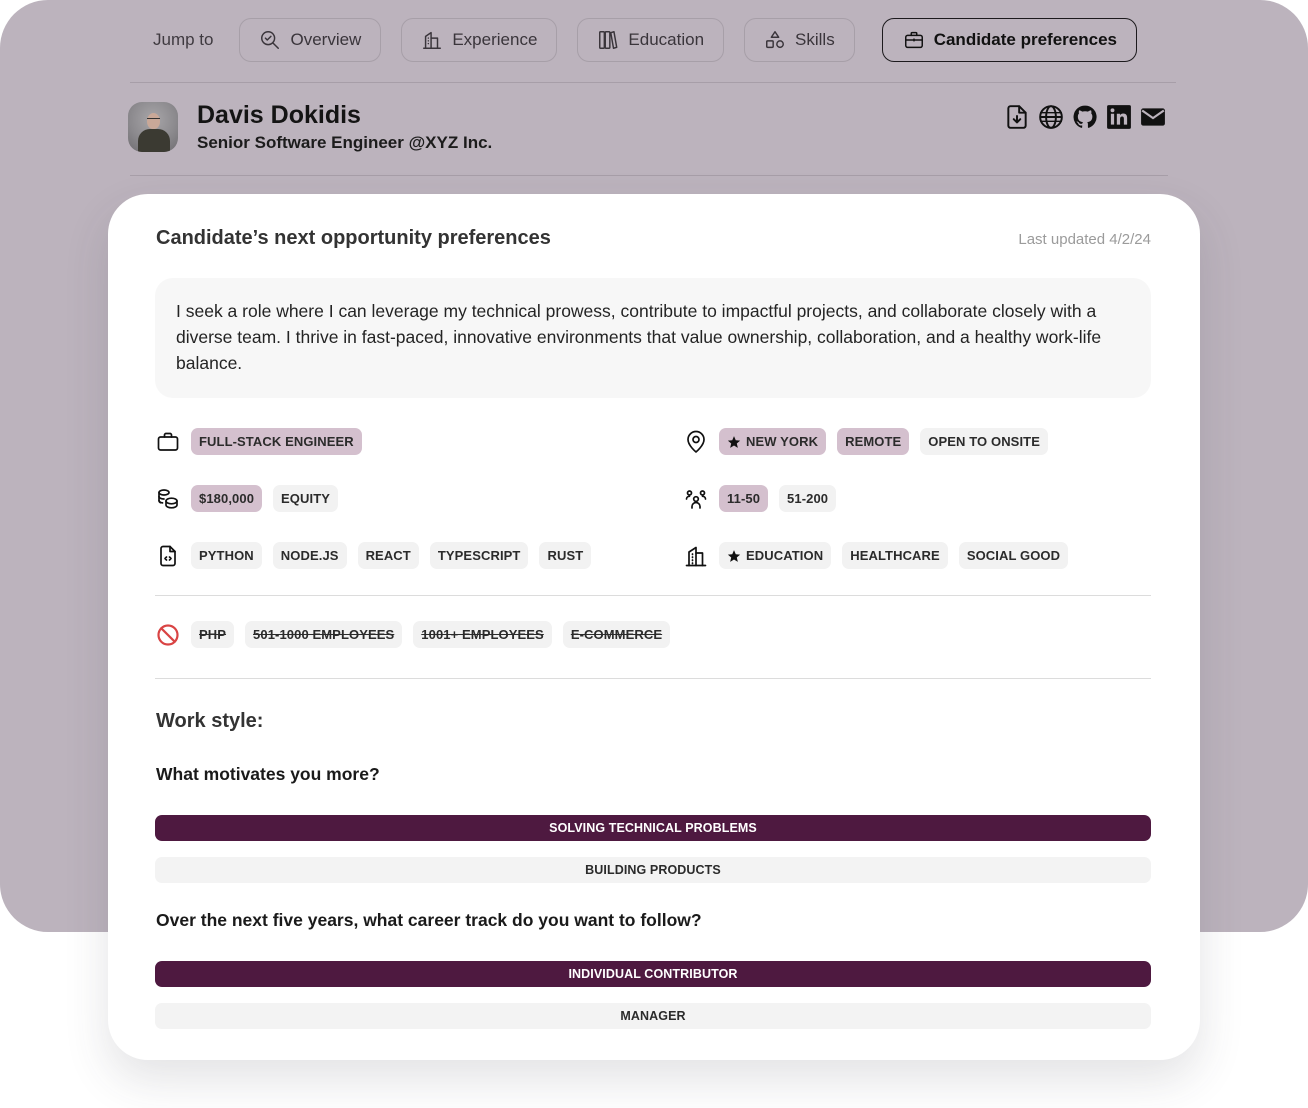 This screenshot has height=1108, width=1308. Describe the element at coordinates (210, 721) in the screenshot. I see `work-style-heading: Work style:` at that location.